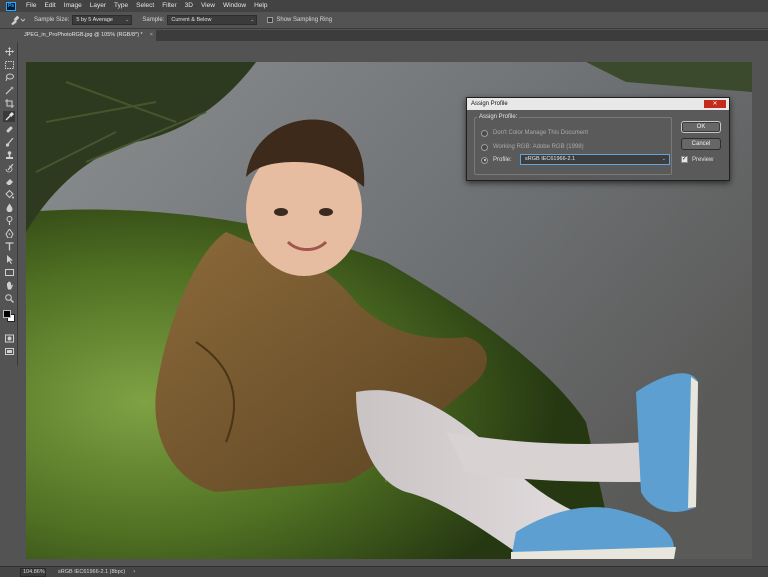 The width and height of the screenshot is (768, 577). What do you see at coordinates (9, 103) in the screenshot?
I see `crop-tool-icon` at bounding box center [9, 103].